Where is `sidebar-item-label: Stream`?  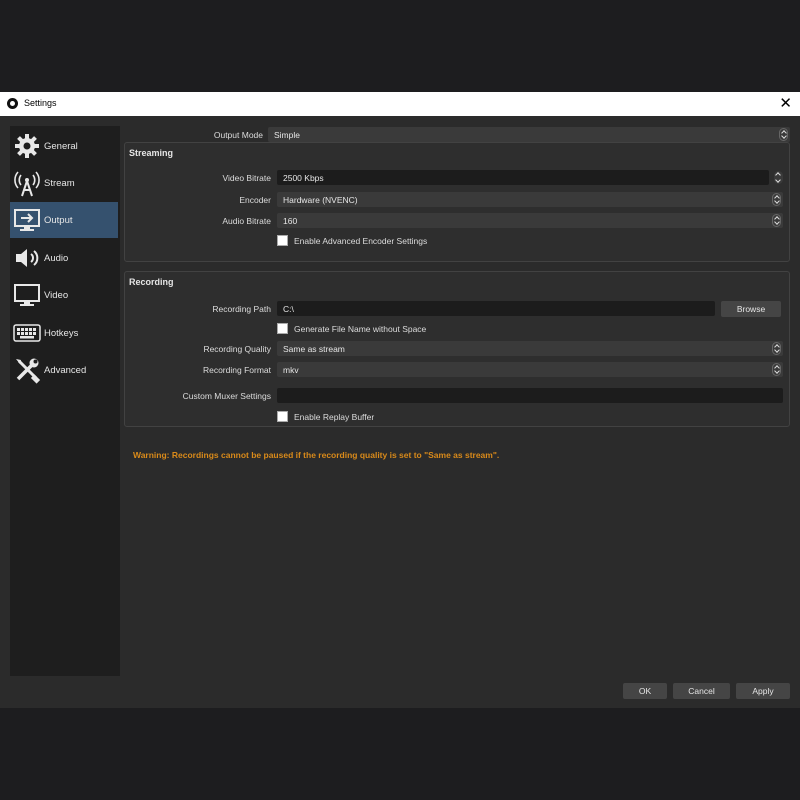 sidebar-item-label: Stream is located at coordinates (59, 183).